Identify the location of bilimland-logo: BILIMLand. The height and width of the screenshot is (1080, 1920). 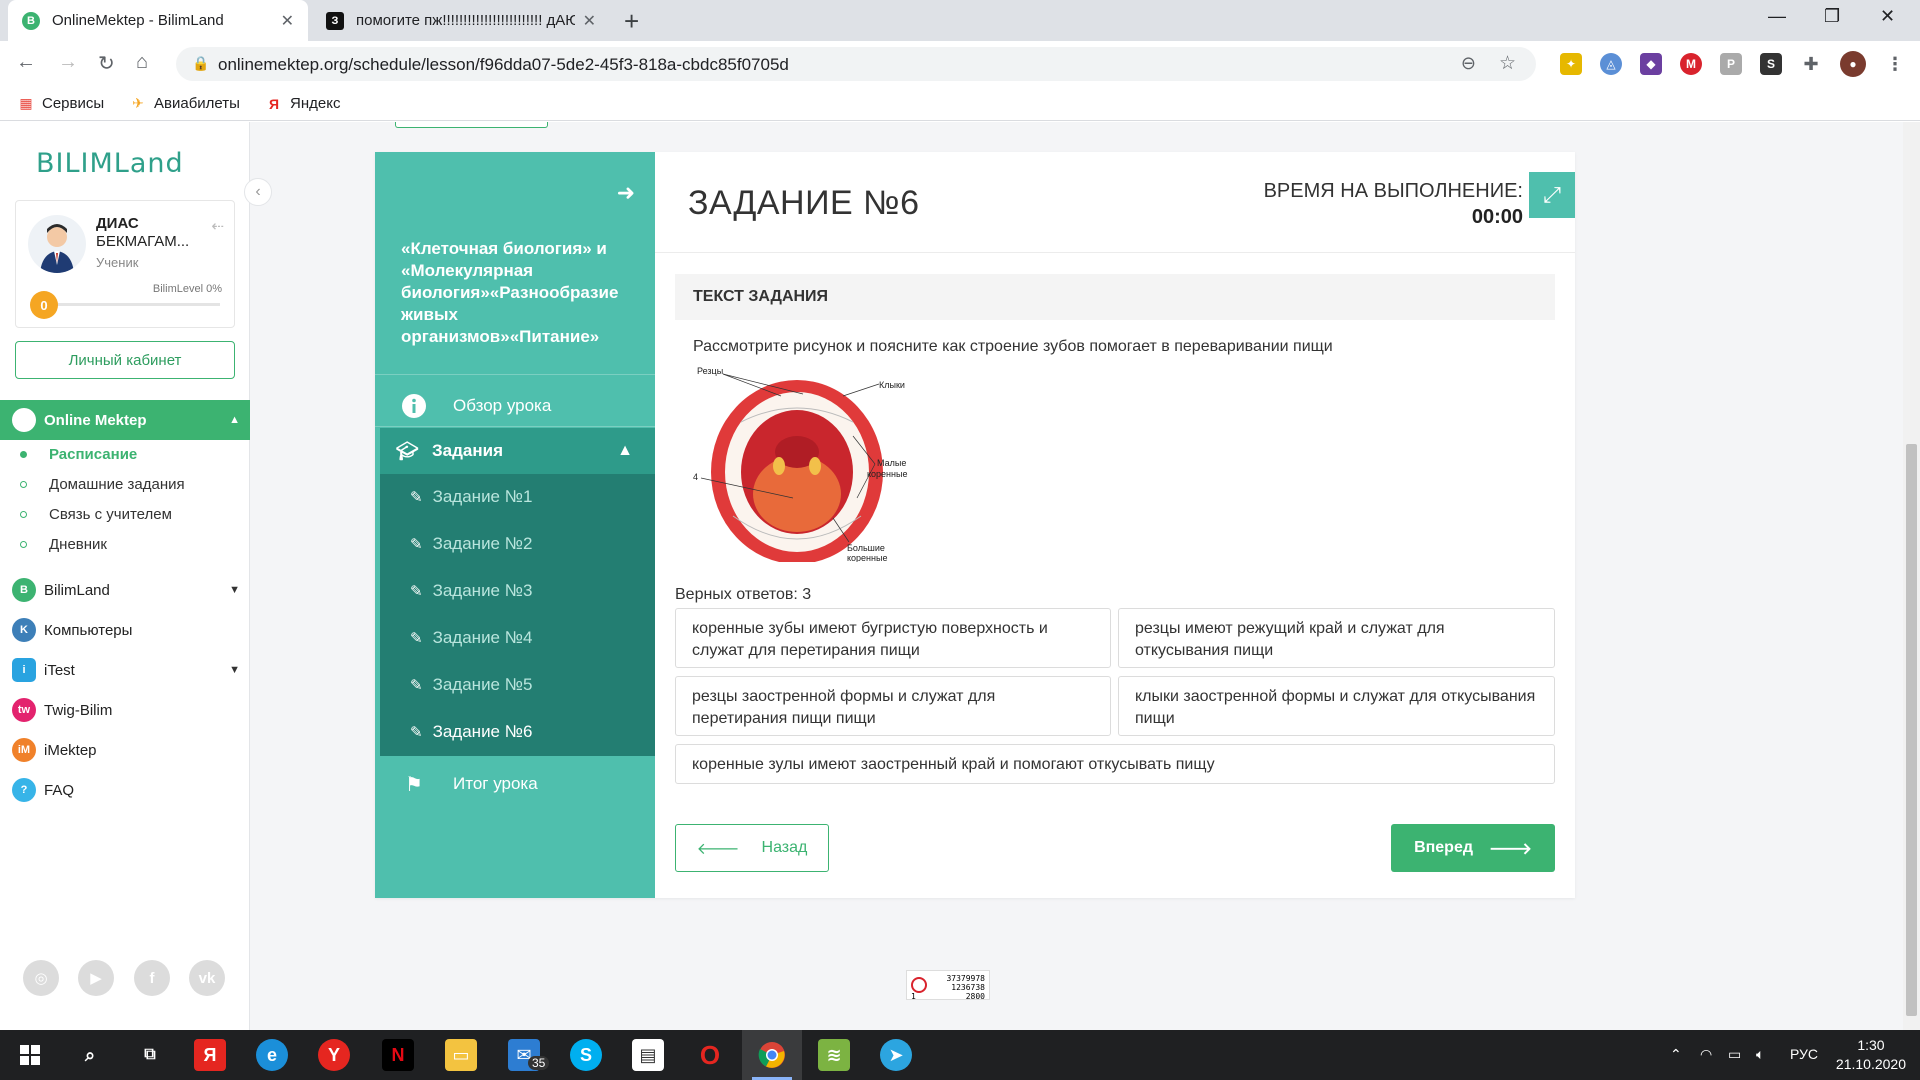
(110, 163).